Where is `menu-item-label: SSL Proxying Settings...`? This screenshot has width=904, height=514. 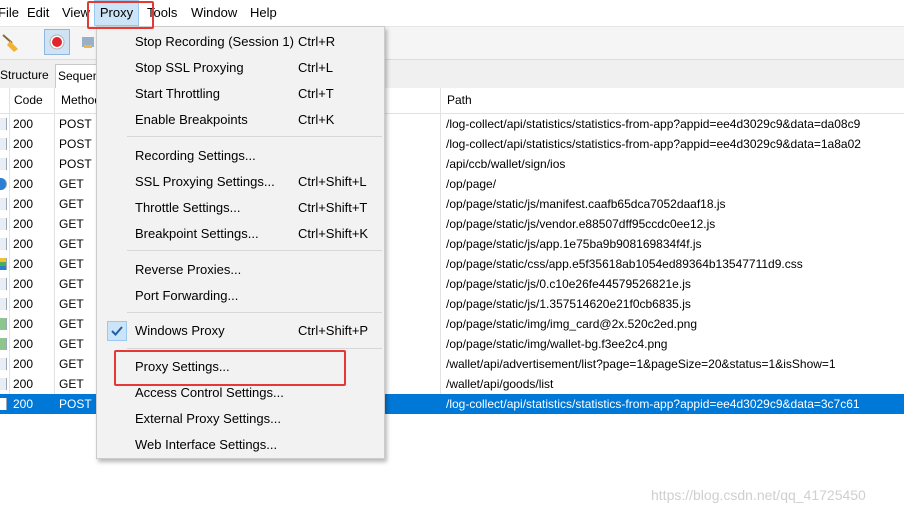 menu-item-label: SSL Proxying Settings... is located at coordinates (205, 181).